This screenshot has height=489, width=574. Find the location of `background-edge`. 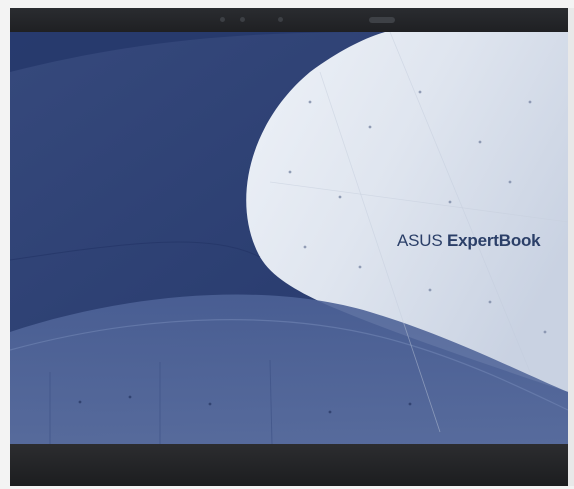

background-edge is located at coordinates (571, 247).